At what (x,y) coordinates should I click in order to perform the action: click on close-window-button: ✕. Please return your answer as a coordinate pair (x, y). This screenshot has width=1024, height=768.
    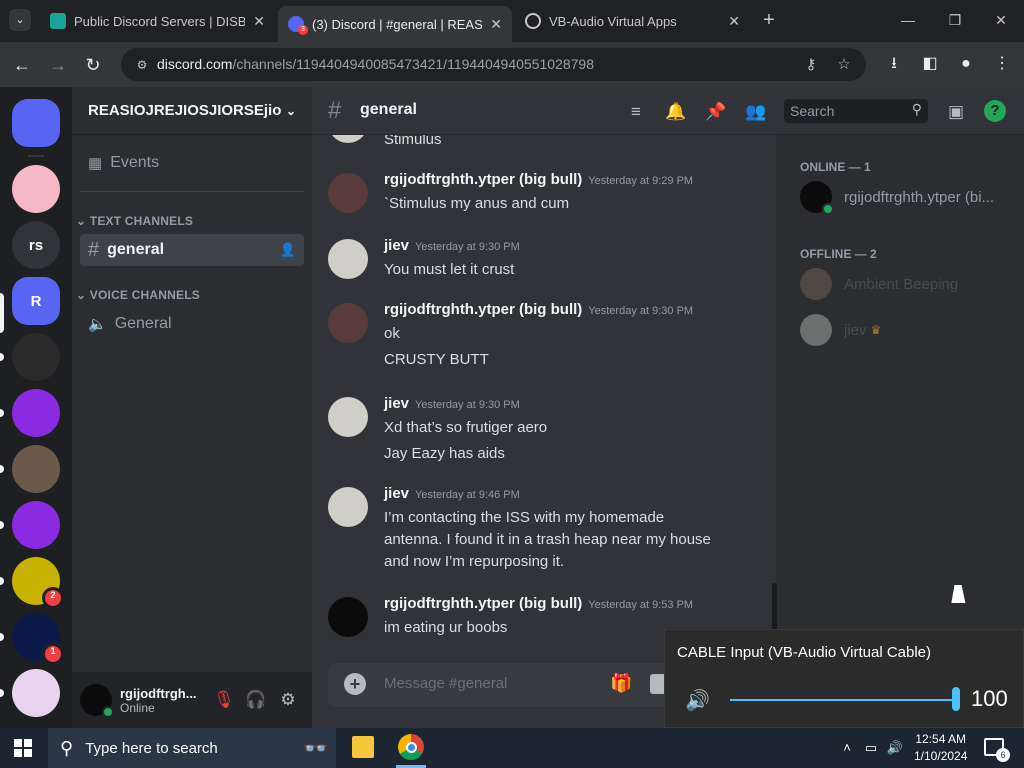
    Looking at the image, I should click on (1001, 20).